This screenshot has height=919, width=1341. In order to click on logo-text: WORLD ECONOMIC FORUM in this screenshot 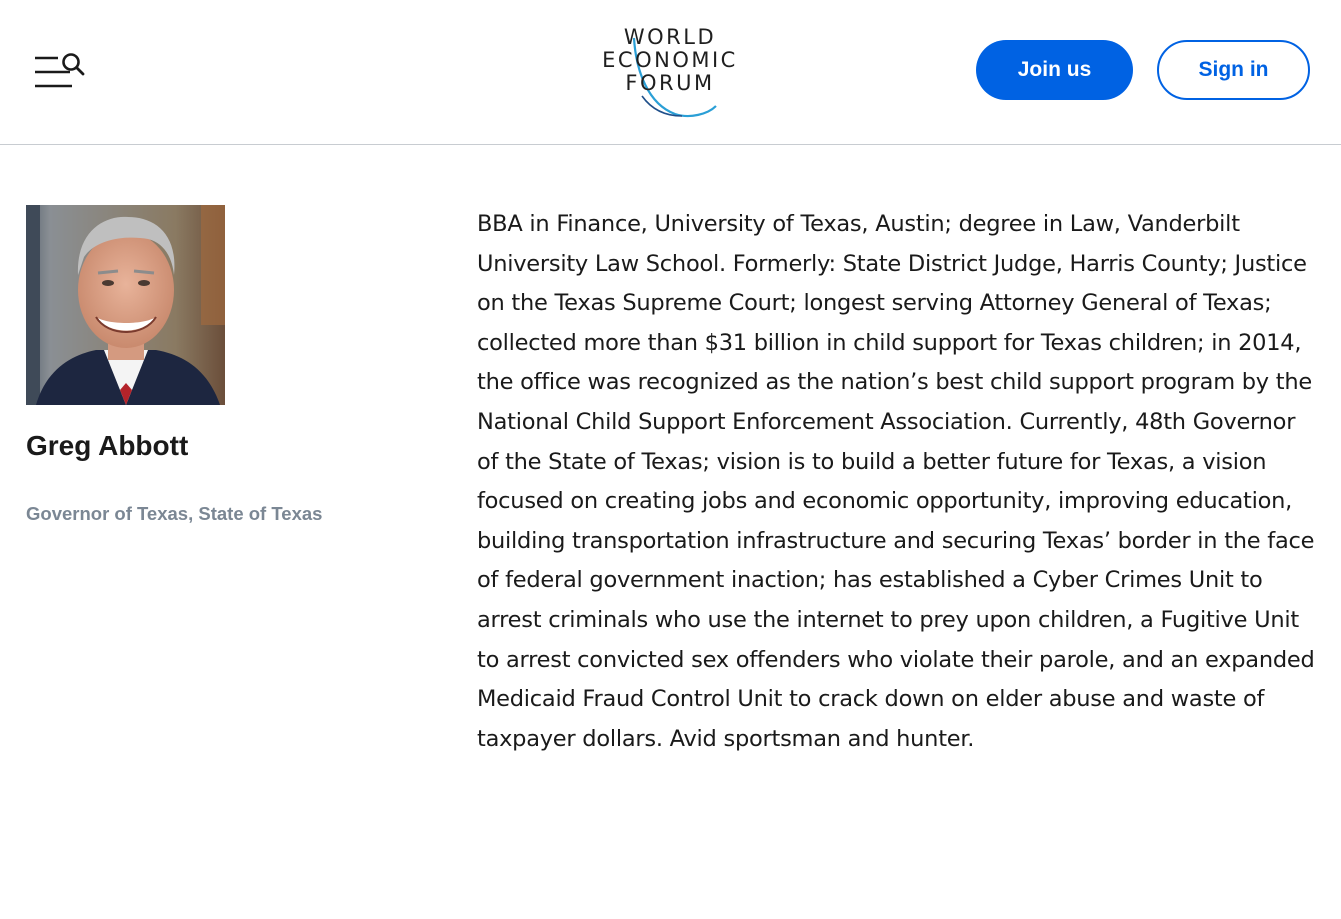, I will do `click(670, 60)`.